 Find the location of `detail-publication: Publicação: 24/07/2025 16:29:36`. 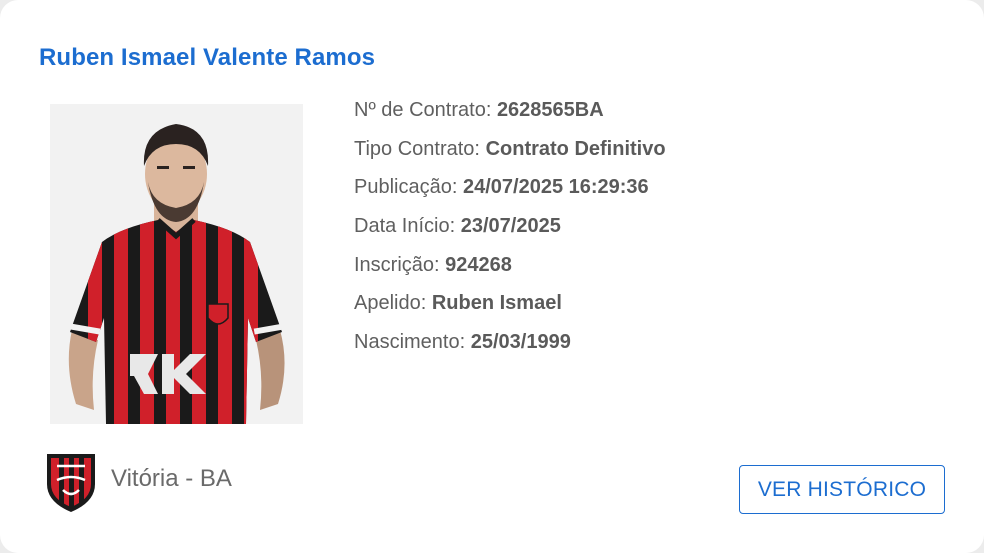

detail-publication: Publicação: 24/07/2025 16:29:36 is located at coordinates (510, 192).